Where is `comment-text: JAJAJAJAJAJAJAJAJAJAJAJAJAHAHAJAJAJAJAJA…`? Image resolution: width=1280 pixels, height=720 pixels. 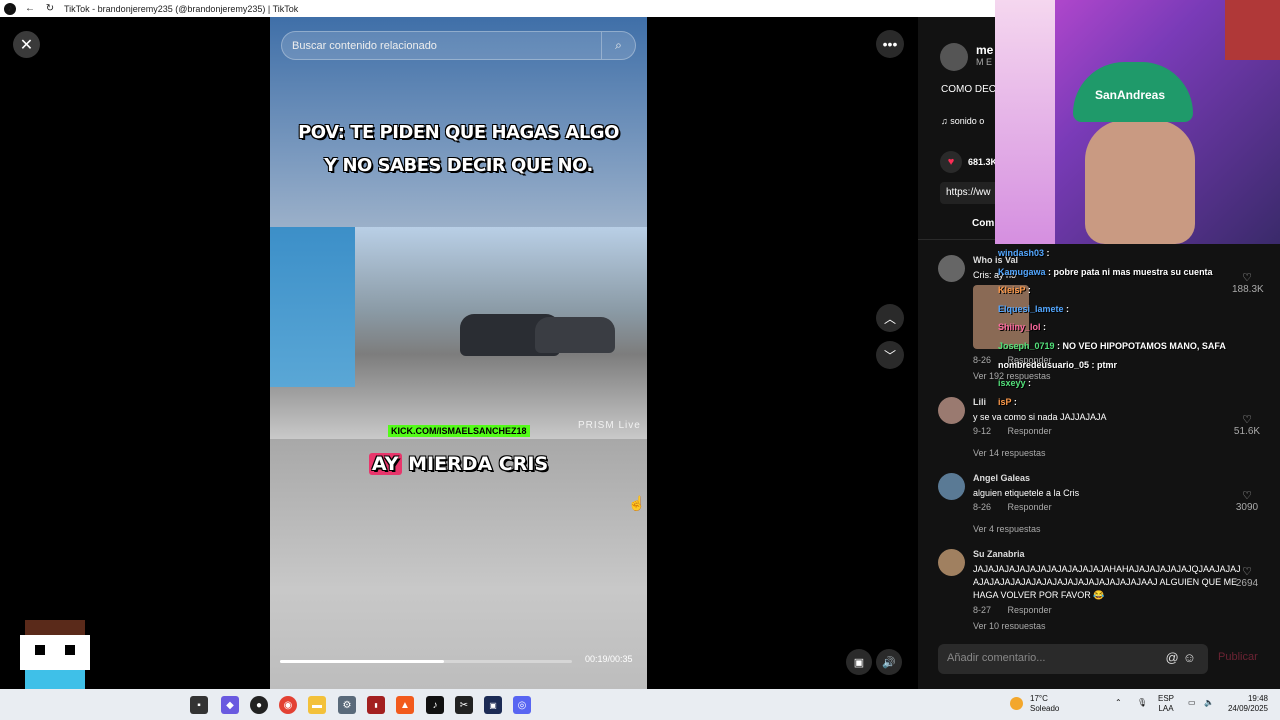 comment-text: JAJAJAJAJAJAJAJAJAJAJAJAJAHAHAJAJAJAJAJA… is located at coordinates (1107, 582).